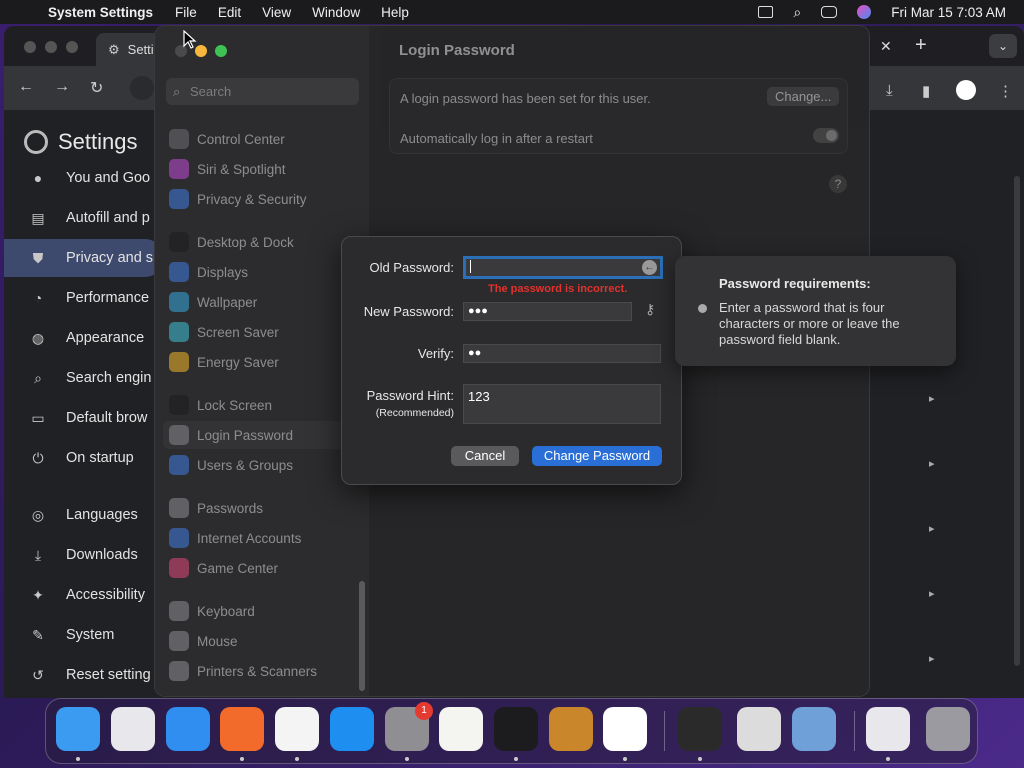  What do you see at coordinates (84, 378) in the screenshot?
I see `chrome-sidebar-item: ⌕ Search engin` at bounding box center [84, 378].